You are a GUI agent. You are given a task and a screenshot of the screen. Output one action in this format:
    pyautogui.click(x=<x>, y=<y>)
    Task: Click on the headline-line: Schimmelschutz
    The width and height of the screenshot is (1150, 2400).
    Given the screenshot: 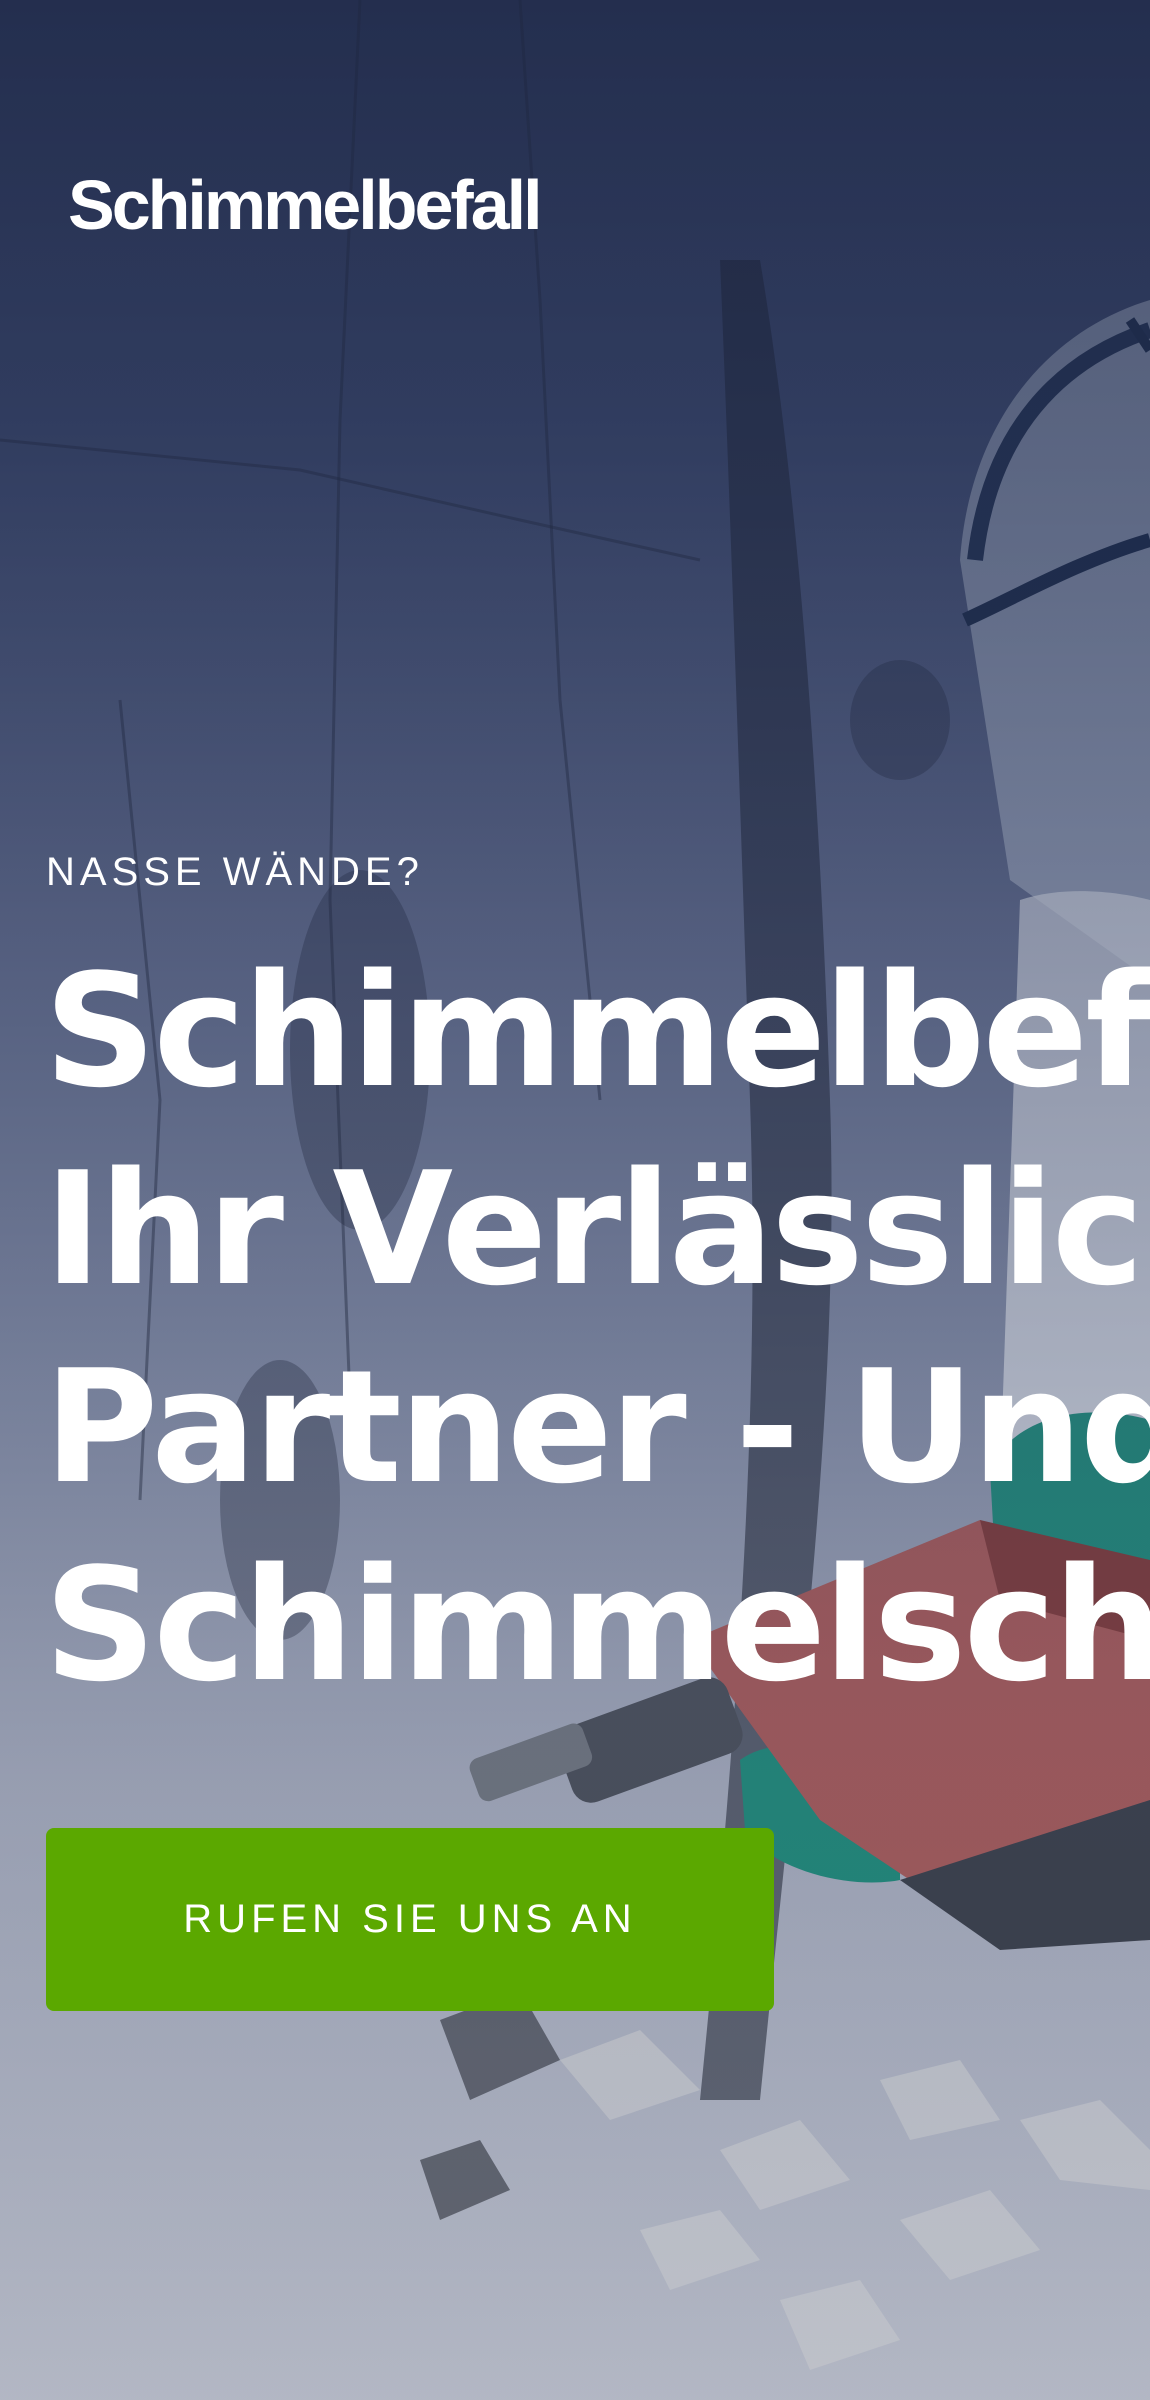 What is the action you would take?
    pyautogui.click(x=597, y=1625)
    